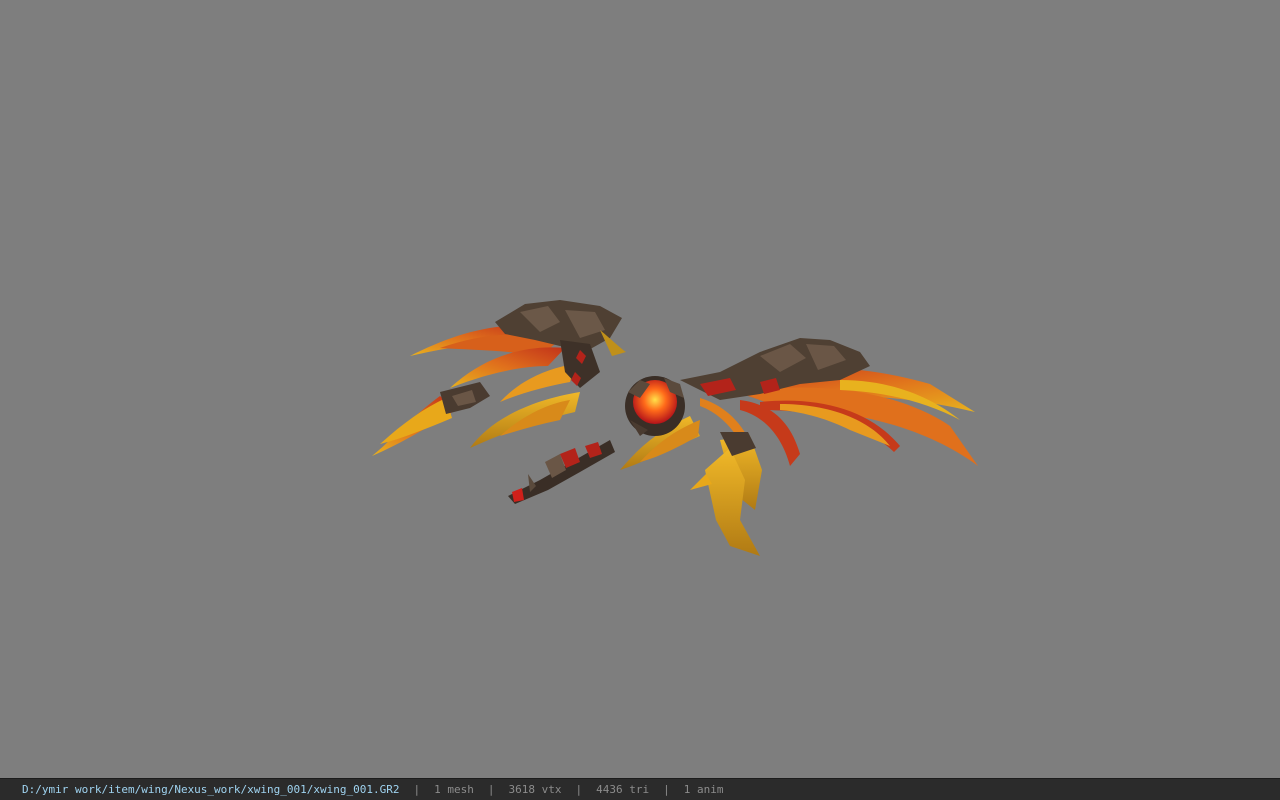 The height and width of the screenshot is (800, 1280). I want to click on left-wing, so click(499, 378).